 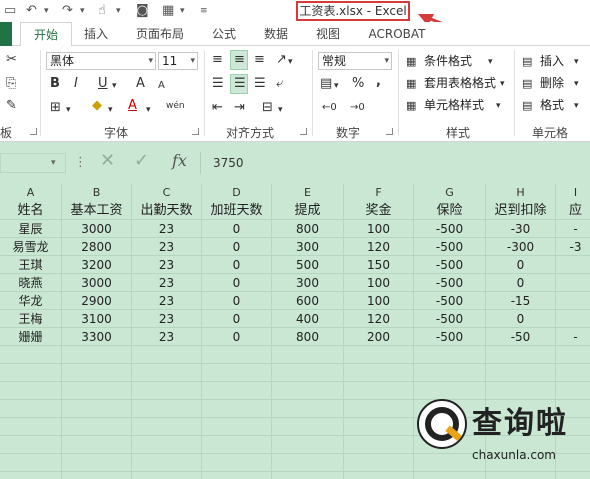 What do you see at coordinates (573, 337) in the screenshot?
I see `table-cell: -` at bounding box center [573, 337].